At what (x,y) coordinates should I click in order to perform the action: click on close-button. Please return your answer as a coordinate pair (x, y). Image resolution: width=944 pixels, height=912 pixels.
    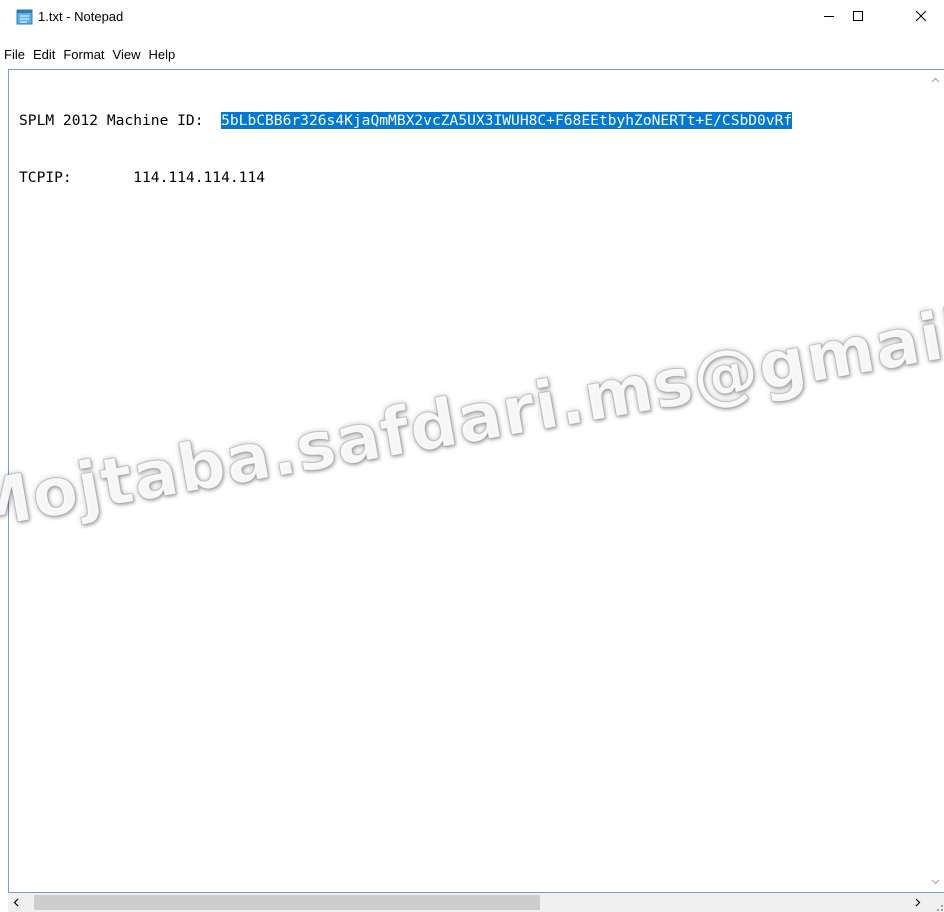
    Looking at the image, I should click on (921, 16).